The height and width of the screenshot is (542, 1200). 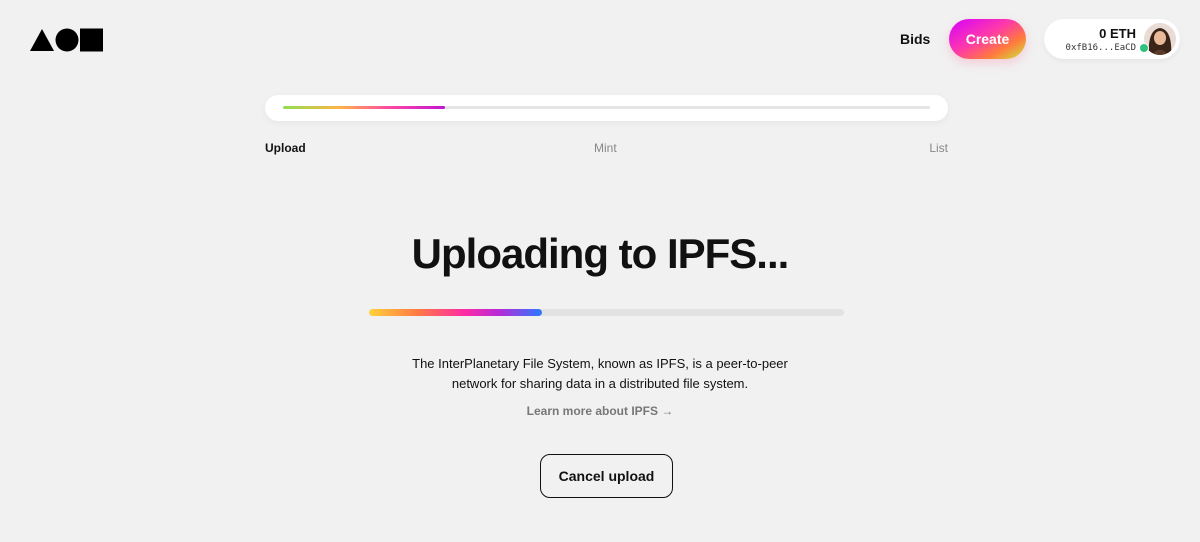 I want to click on avatar-face-shape, so click(x=1160, y=38).